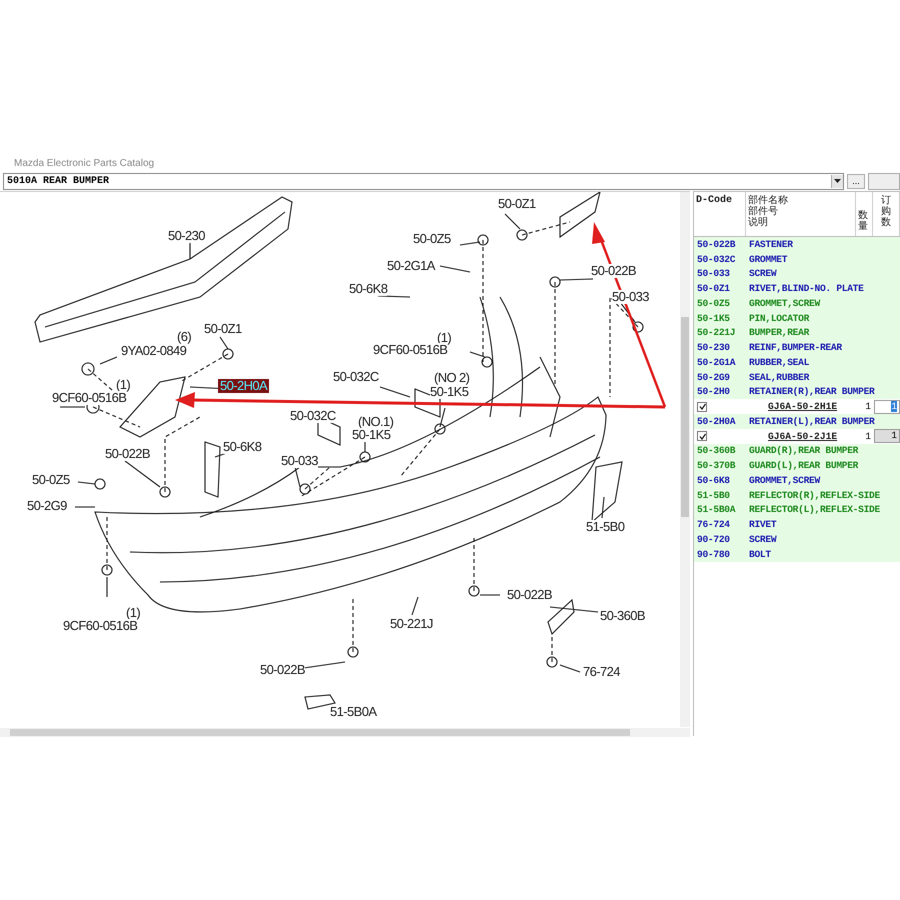 Image resolution: width=900 pixels, height=900 pixels. What do you see at coordinates (837, 181) in the screenshot?
I see `dropdown-arrow-icon` at bounding box center [837, 181].